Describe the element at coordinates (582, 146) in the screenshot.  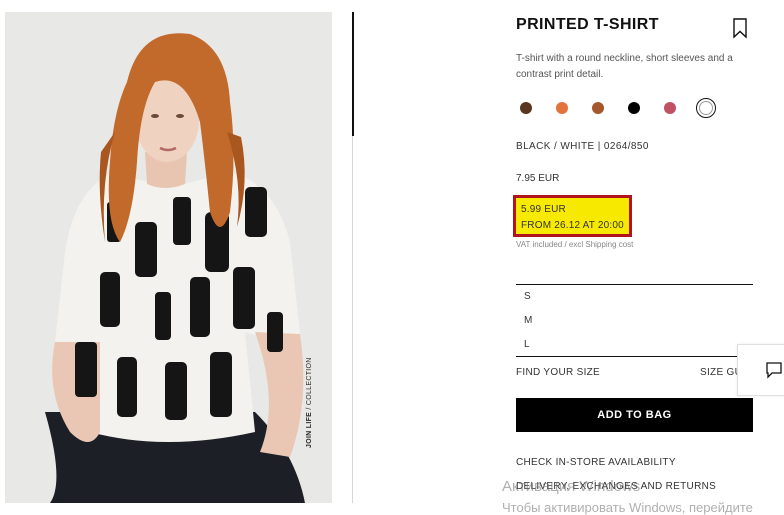
I see `color-code: BLACK / WHITE | 0264/850` at that location.